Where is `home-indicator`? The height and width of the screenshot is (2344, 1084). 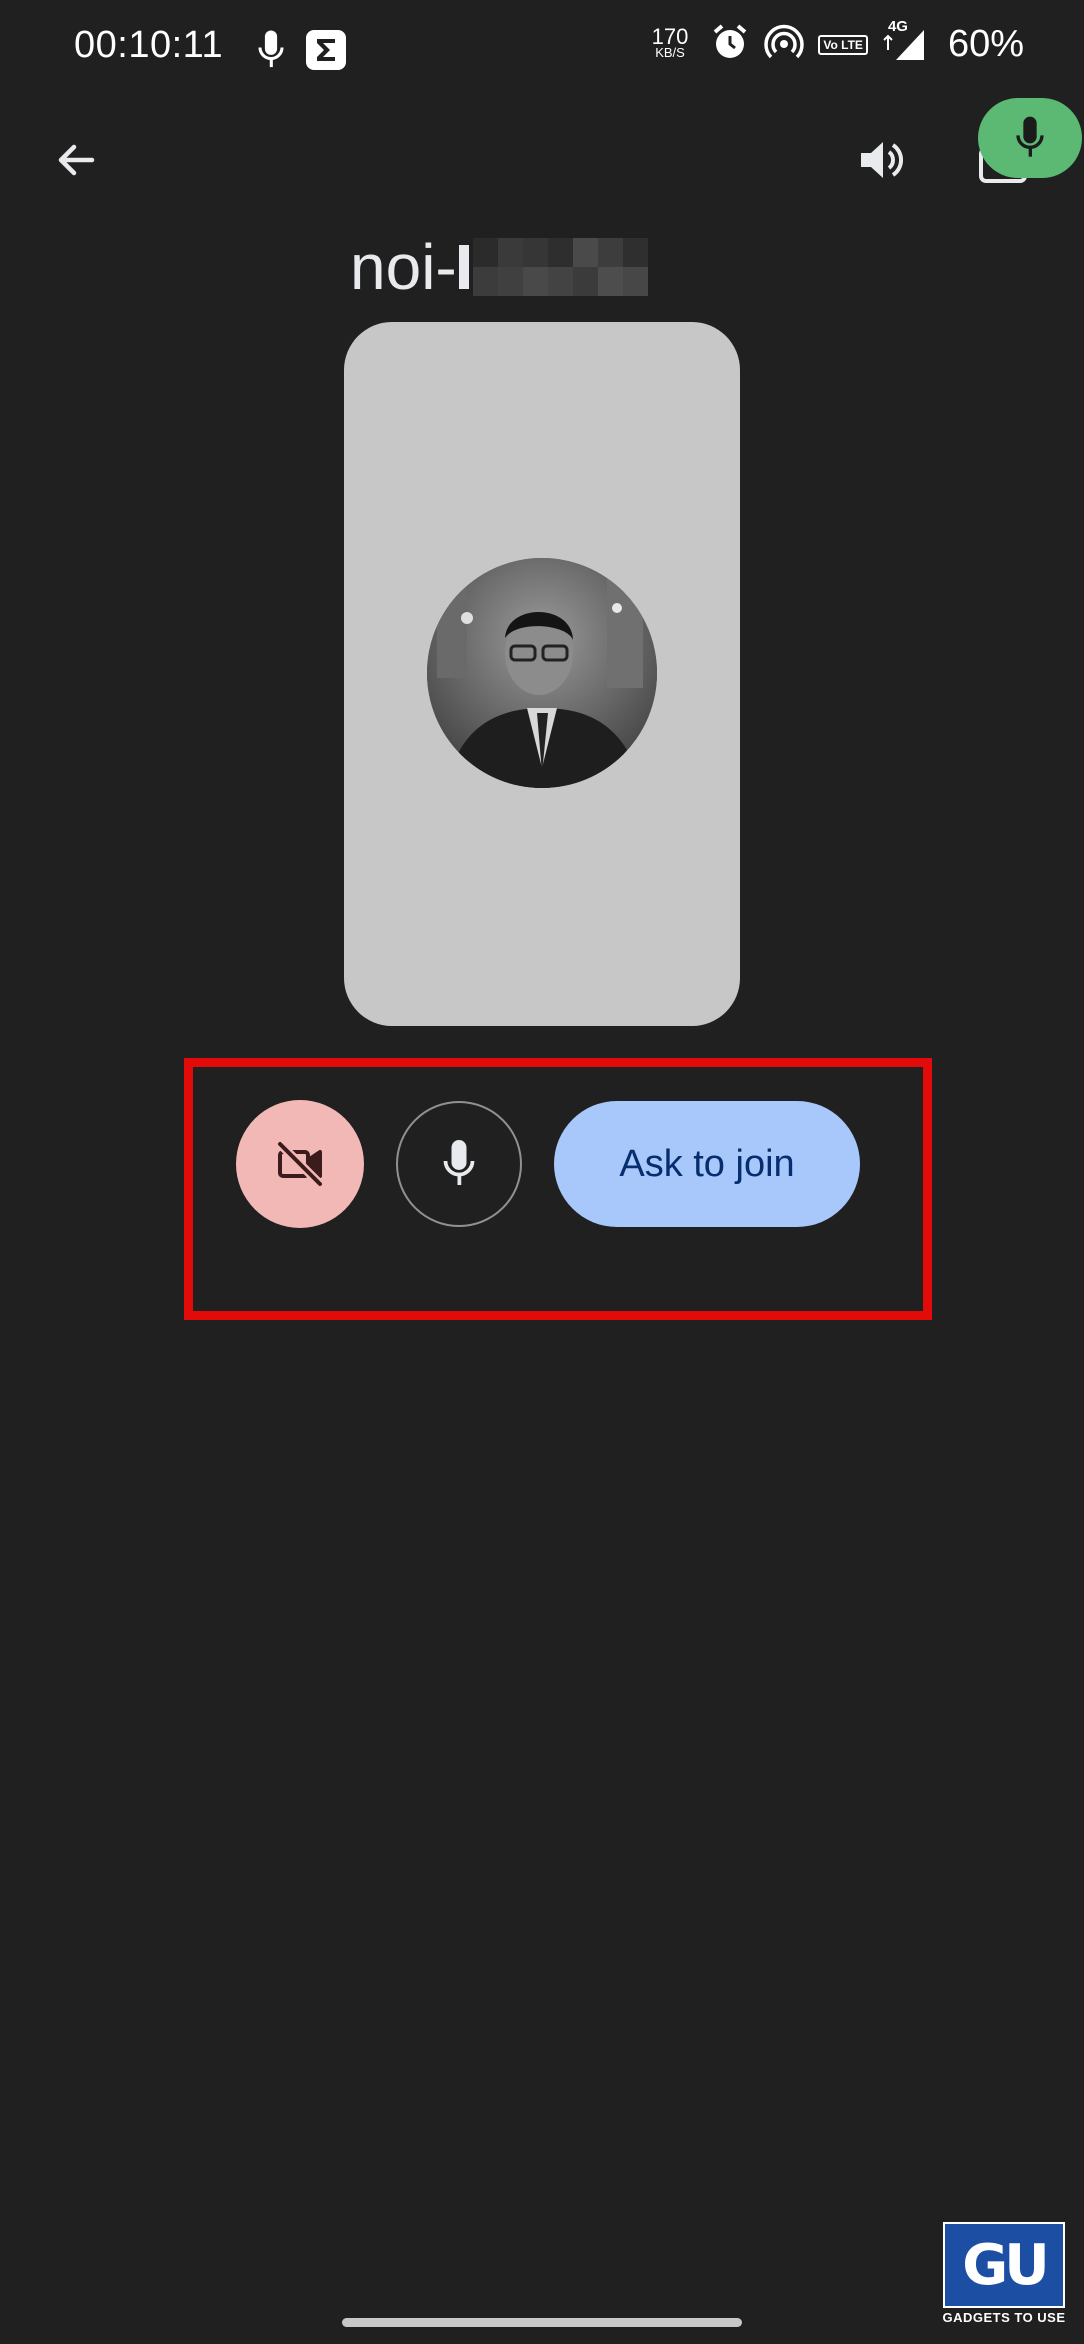
home-indicator is located at coordinates (542, 2322).